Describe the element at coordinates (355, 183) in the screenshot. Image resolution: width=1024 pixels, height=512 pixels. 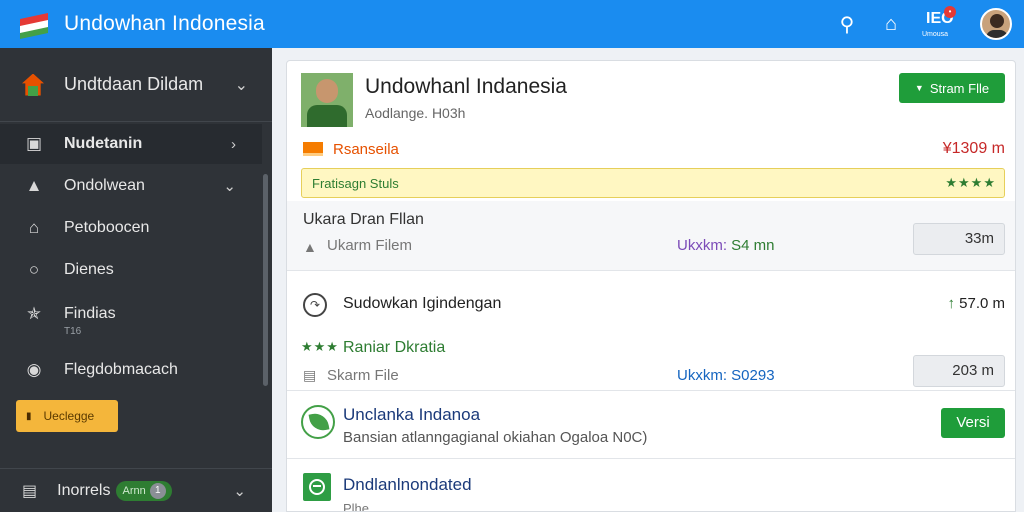
I see `notice-text: Fratisagn Stuls` at that location.